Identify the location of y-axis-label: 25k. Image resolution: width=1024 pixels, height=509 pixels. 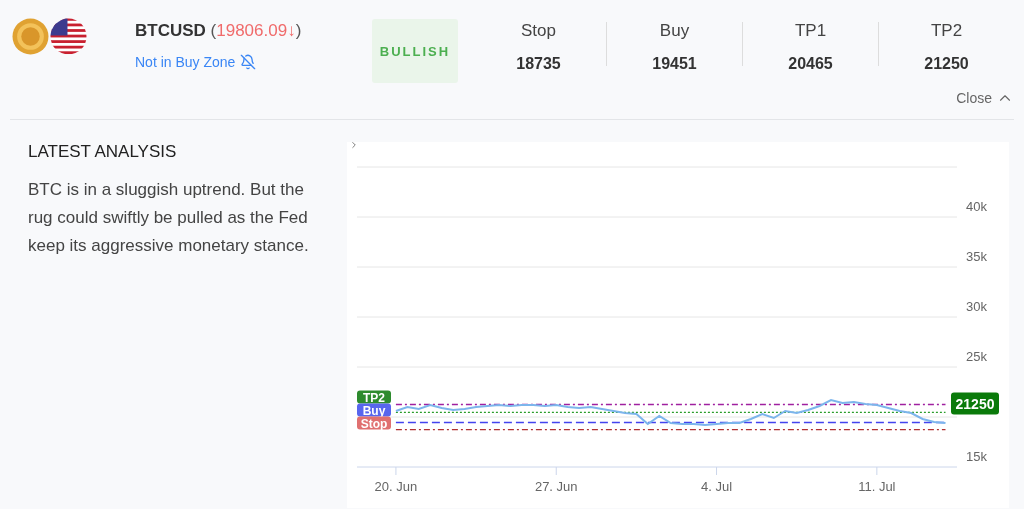
(976, 356).